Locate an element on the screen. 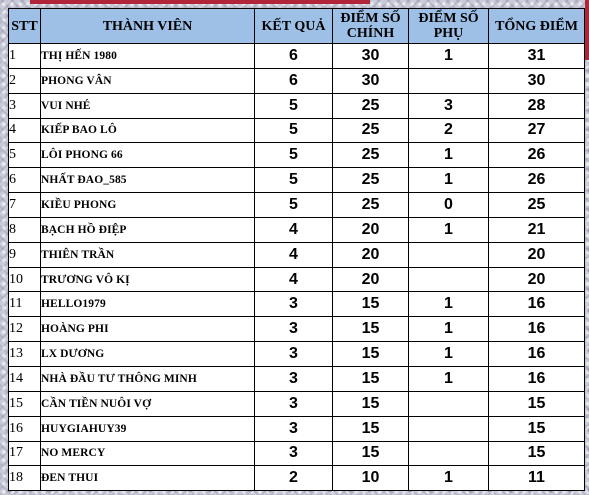 This screenshot has height=495, width=589. table-row: 7 KIỀU PHONG 5 25 0 25 is located at coordinates (296, 205).